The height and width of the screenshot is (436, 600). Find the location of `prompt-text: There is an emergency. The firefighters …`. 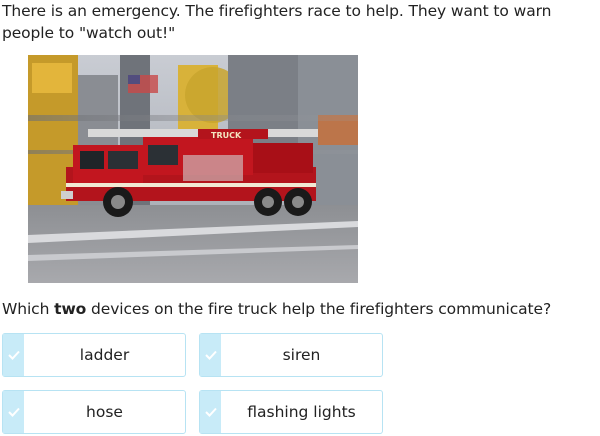

prompt-text: There is an emergency. The firefighters … is located at coordinates (277, 22).